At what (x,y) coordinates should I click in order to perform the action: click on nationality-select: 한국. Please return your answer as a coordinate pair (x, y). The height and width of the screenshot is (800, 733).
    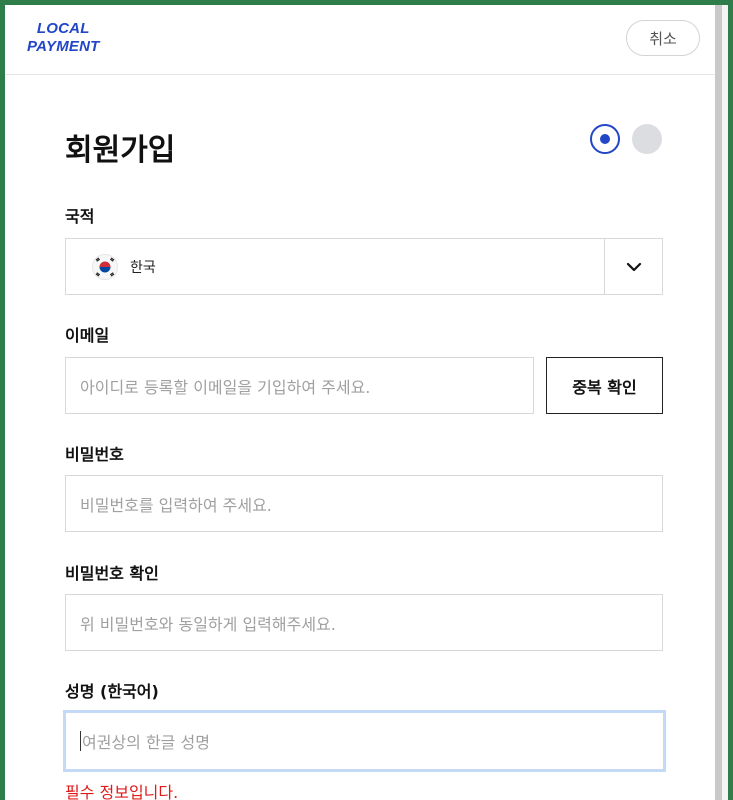
    Looking at the image, I should click on (364, 266).